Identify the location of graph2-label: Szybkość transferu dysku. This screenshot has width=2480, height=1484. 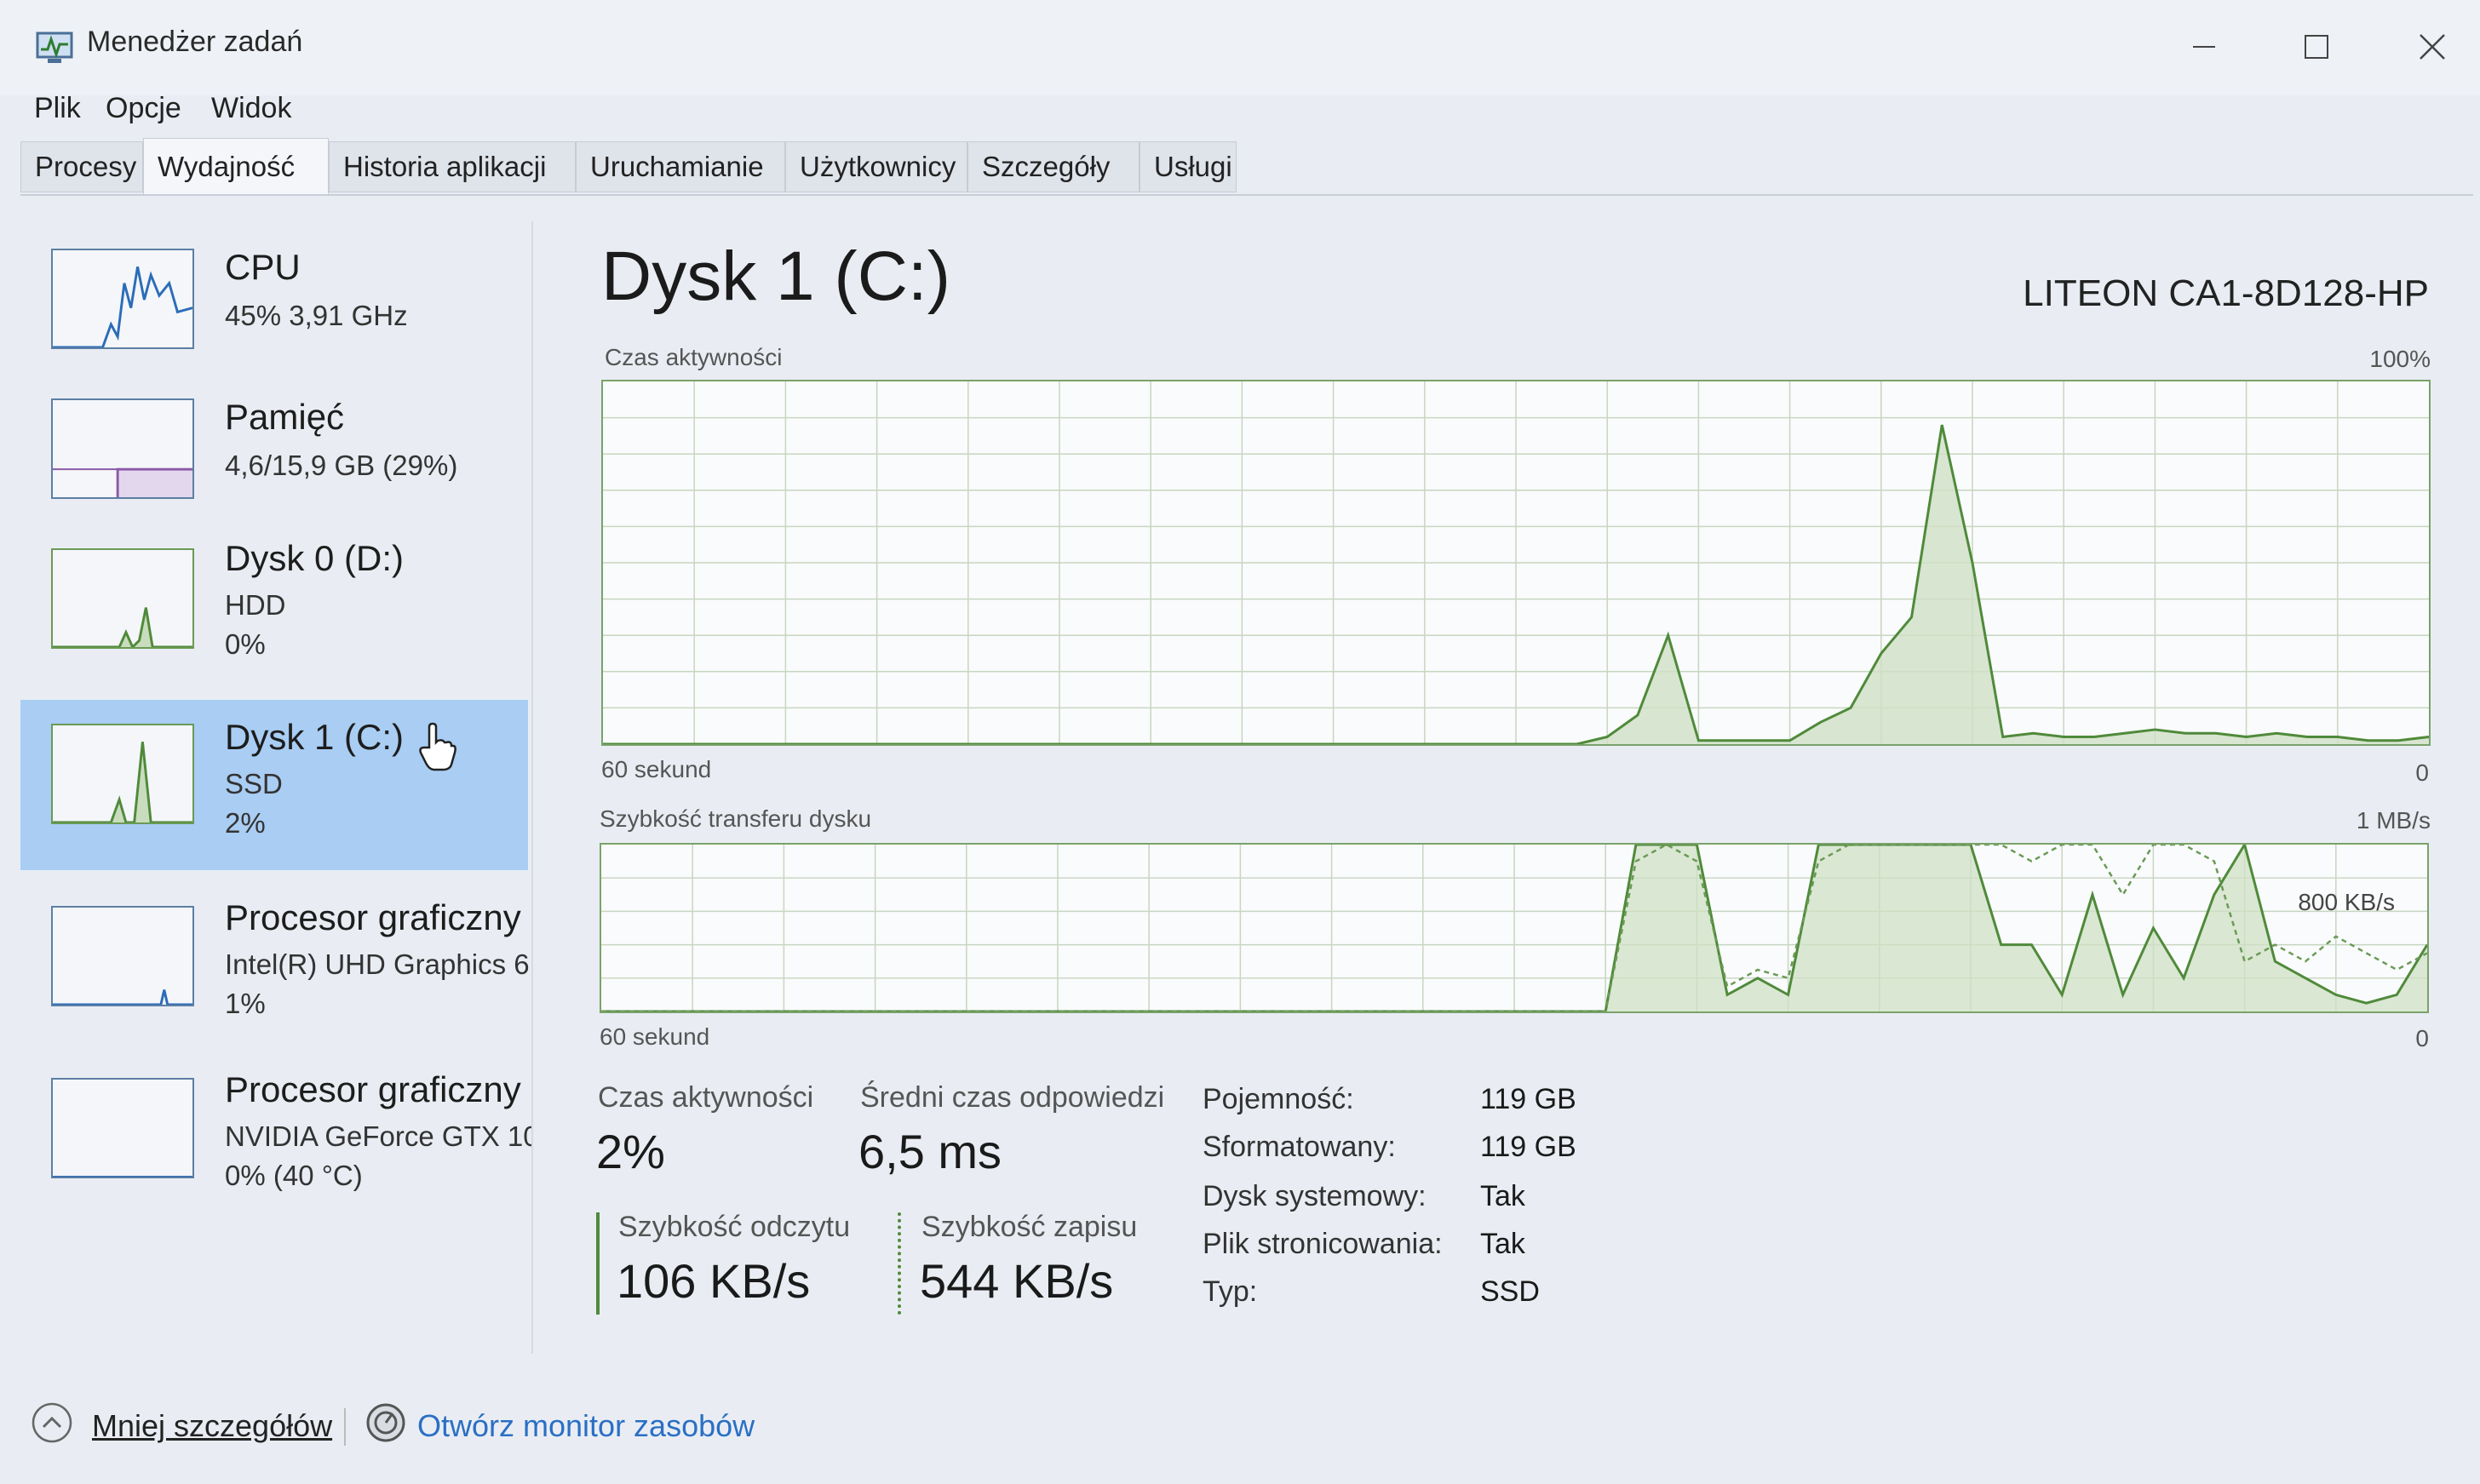
(736, 818).